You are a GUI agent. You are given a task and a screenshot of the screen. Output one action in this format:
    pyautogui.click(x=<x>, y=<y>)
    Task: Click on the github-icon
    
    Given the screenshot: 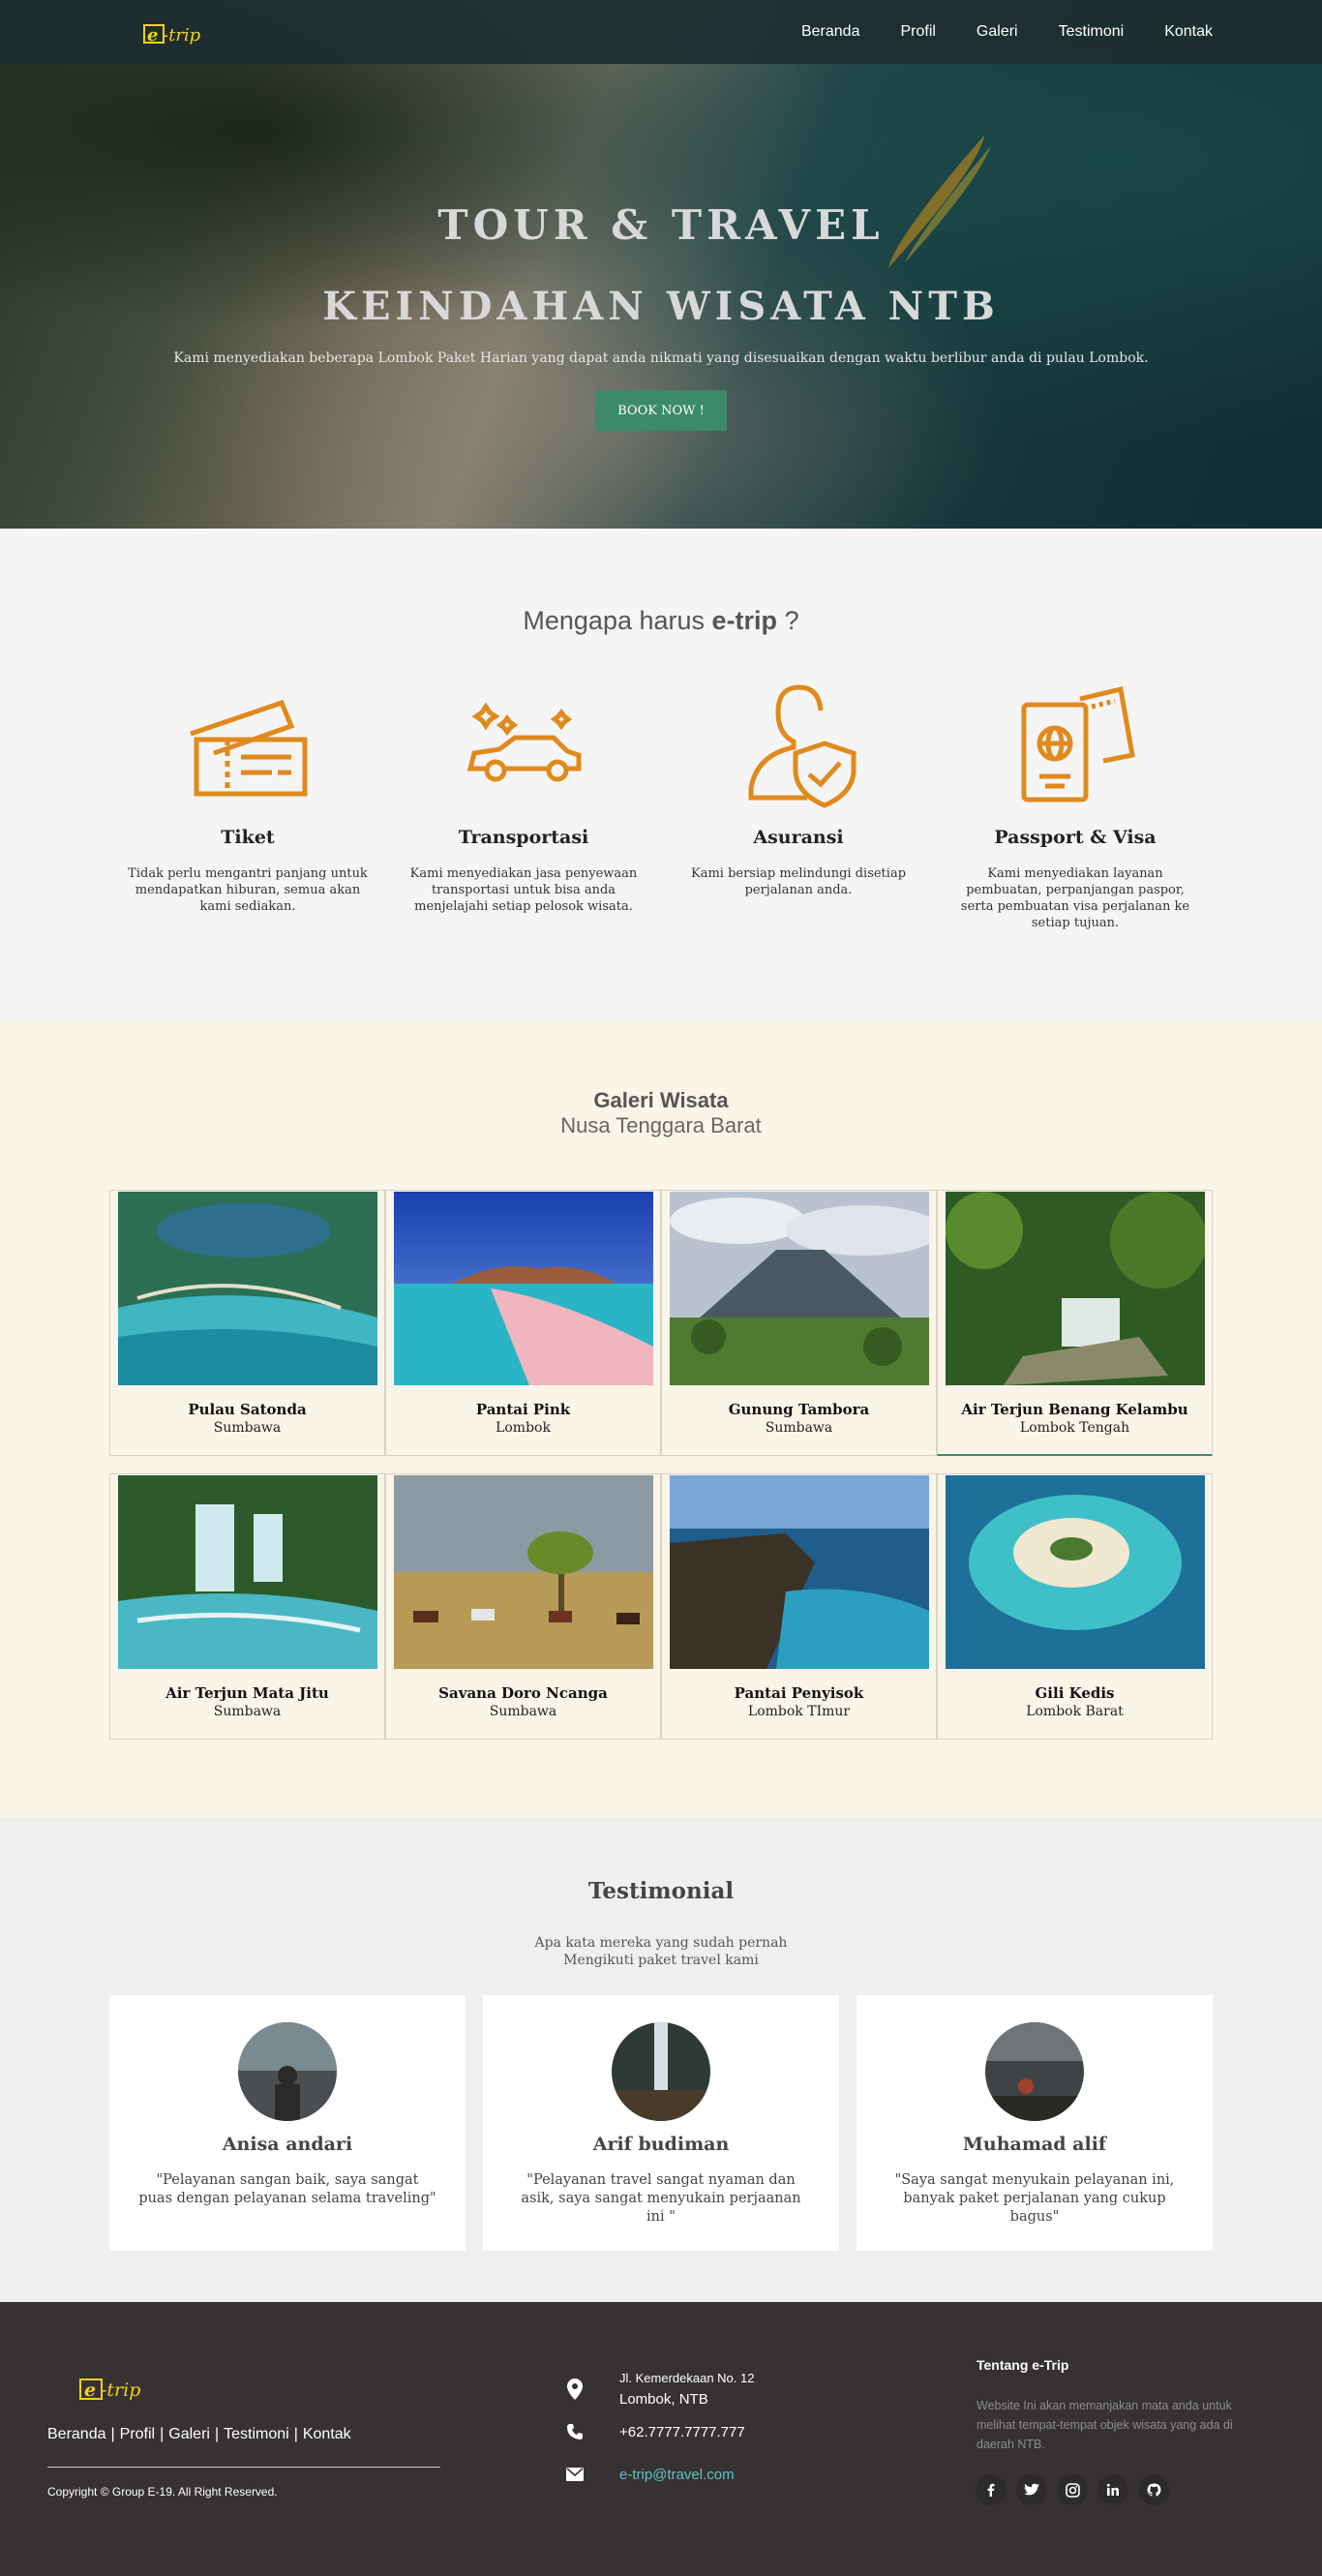 What is the action you would take?
    pyautogui.click(x=1154, y=2489)
    